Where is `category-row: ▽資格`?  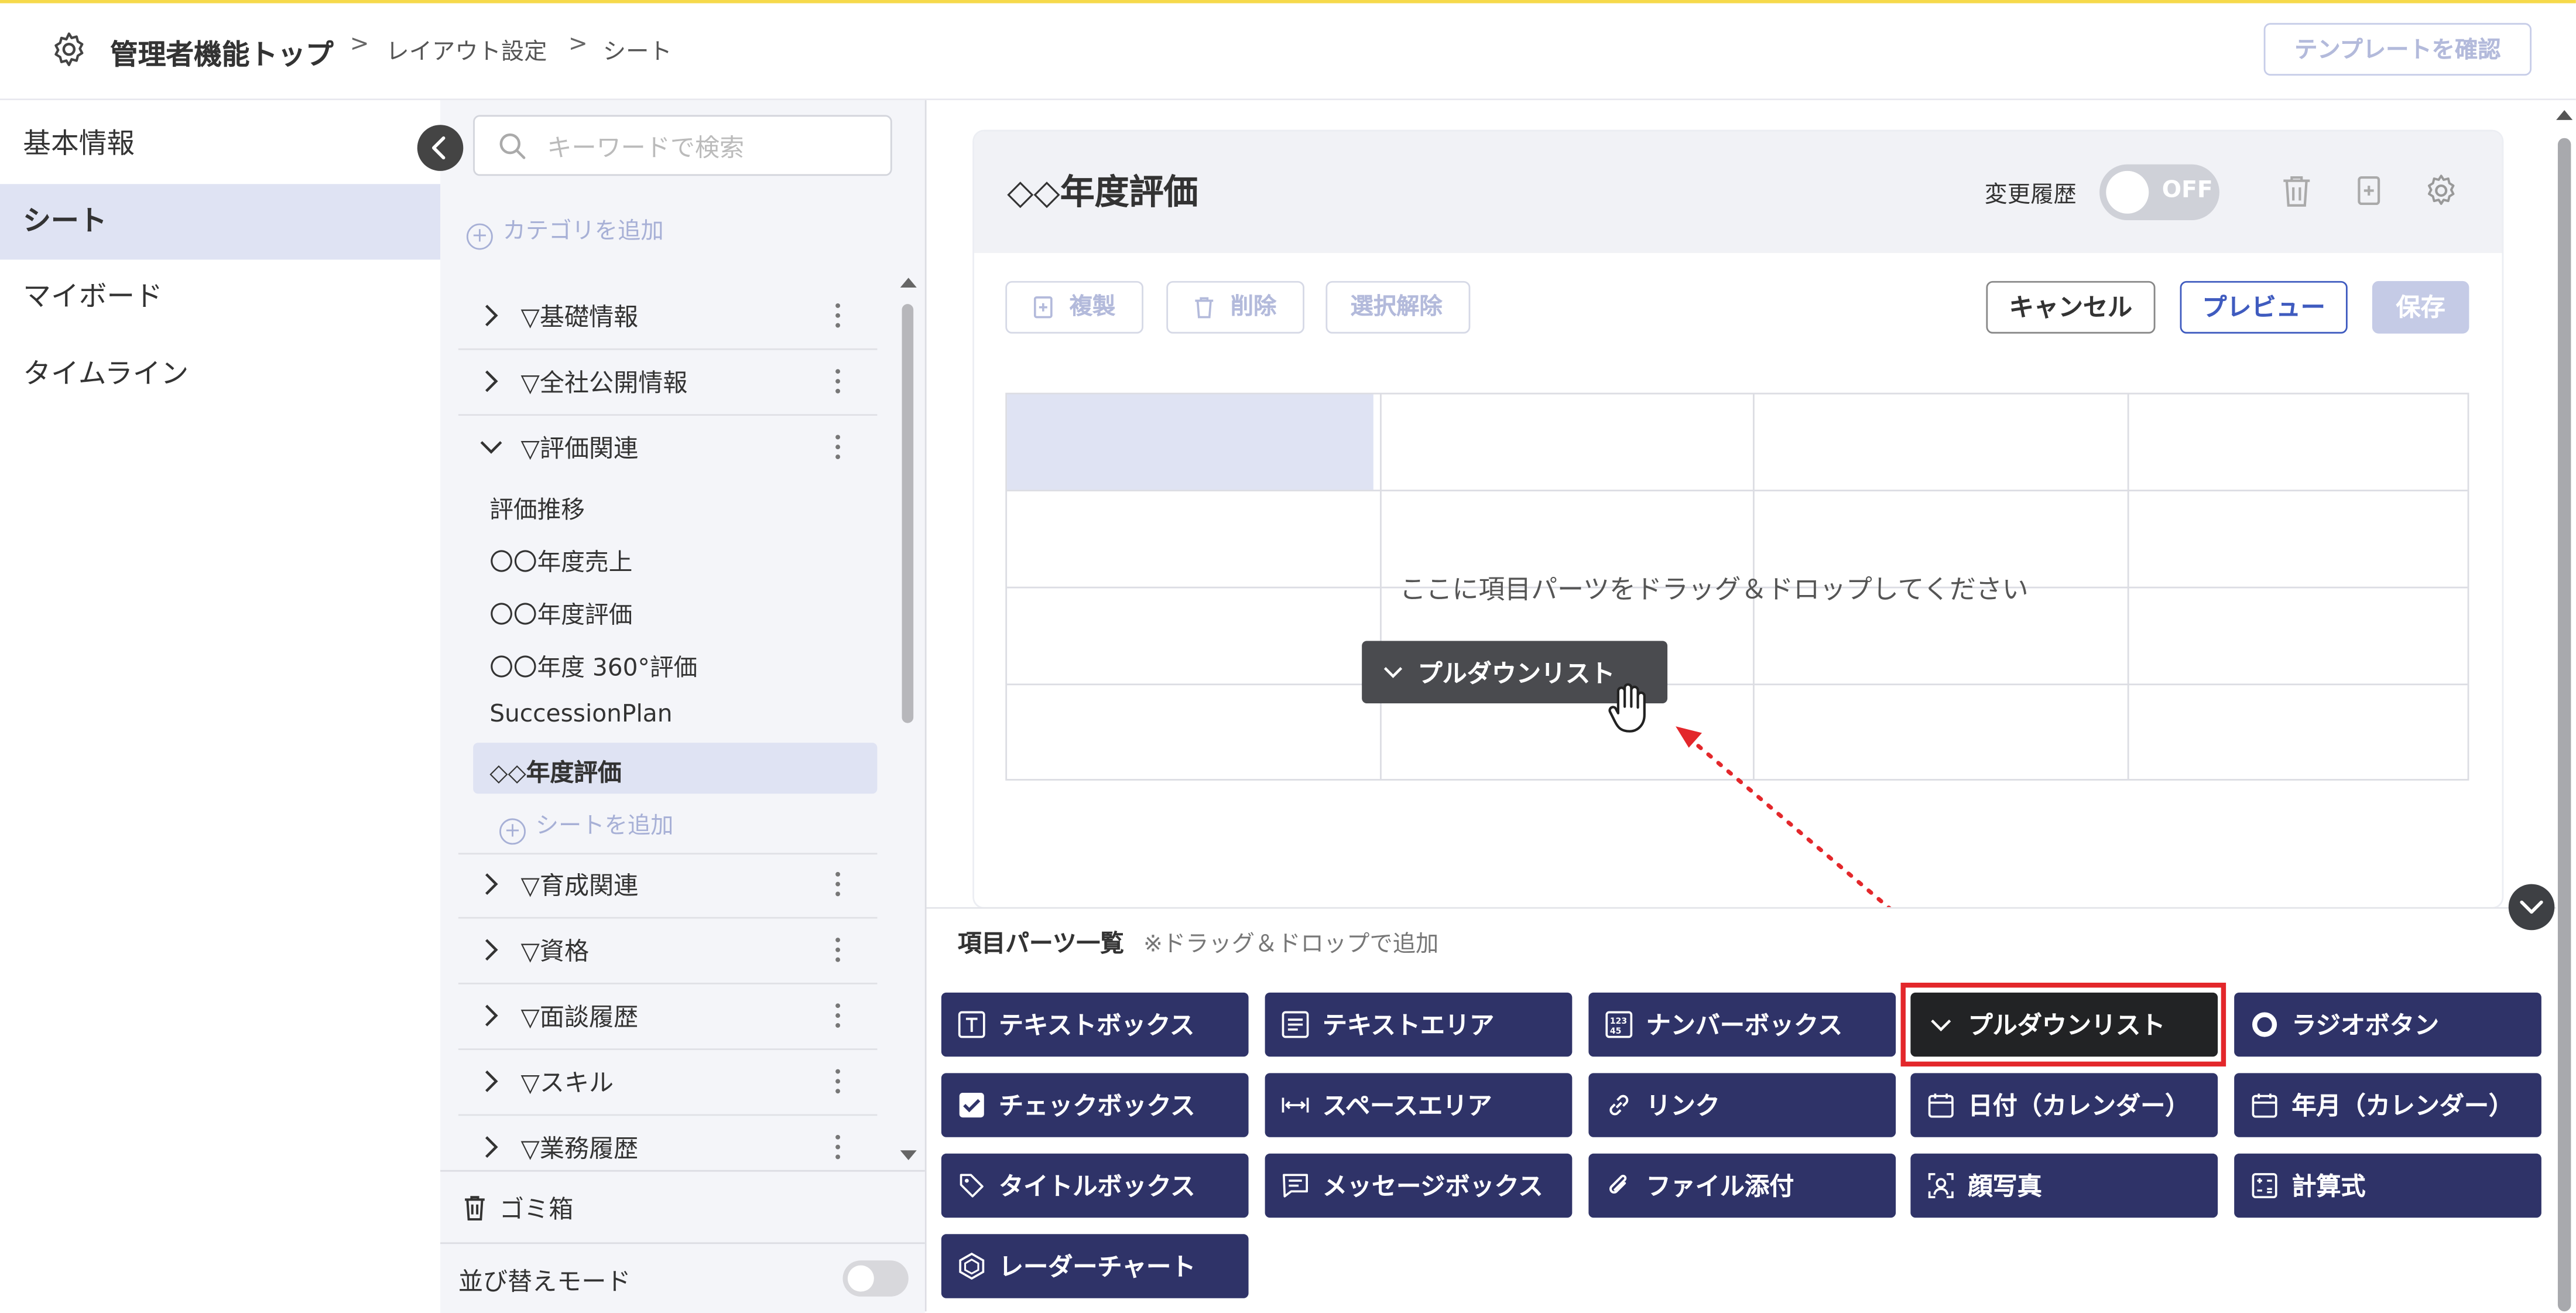
category-row: ▽資格 is located at coordinates (668, 951).